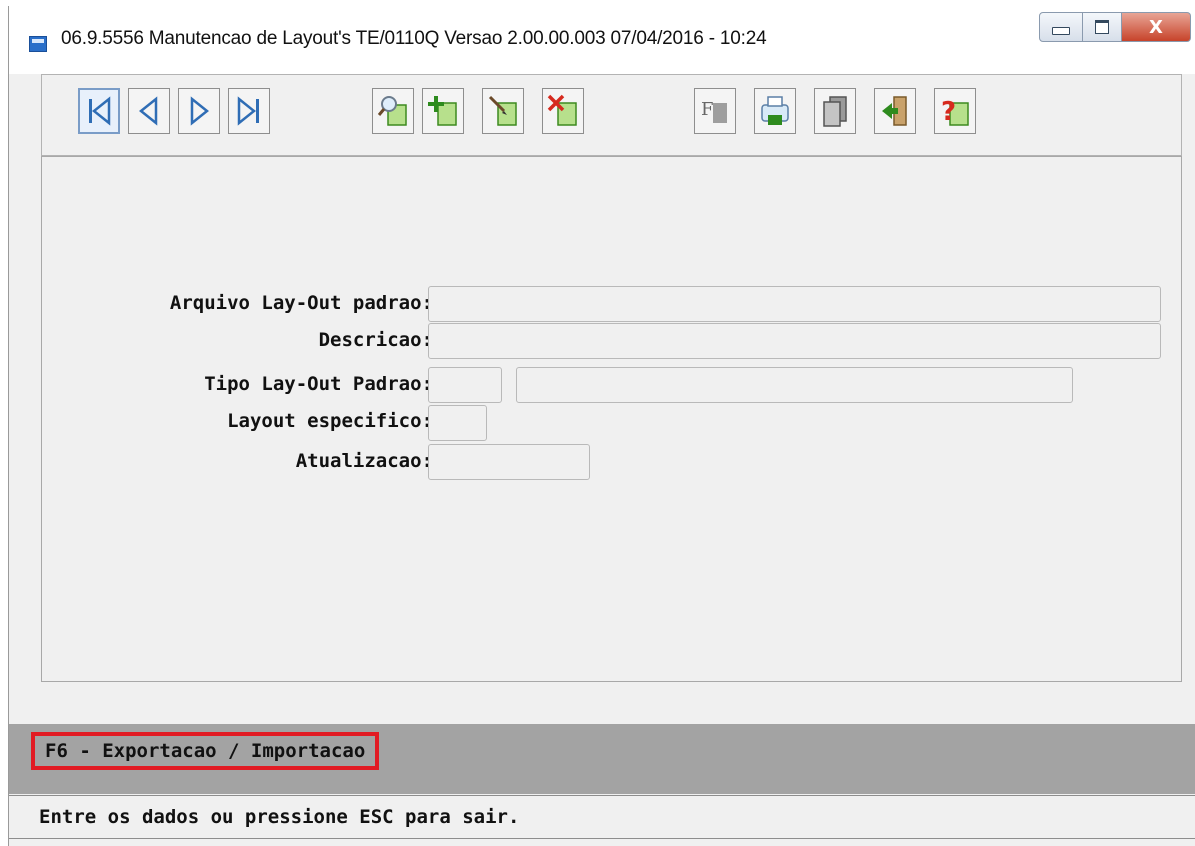 The height and width of the screenshot is (846, 1195). Describe the element at coordinates (602, 759) in the screenshot. I see `function-key-bar: F6 - Exportacao / Importacao` at that location.